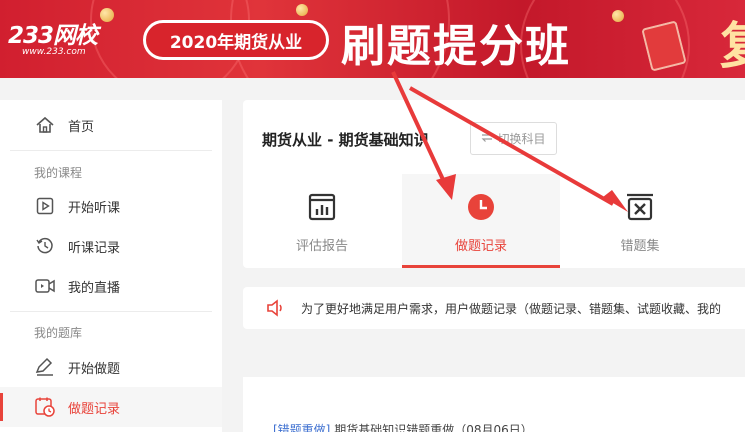  Describe the element at coordinates (521, 139) in the screenshot. I see `switch-subject-label: 切换科目` at that location.